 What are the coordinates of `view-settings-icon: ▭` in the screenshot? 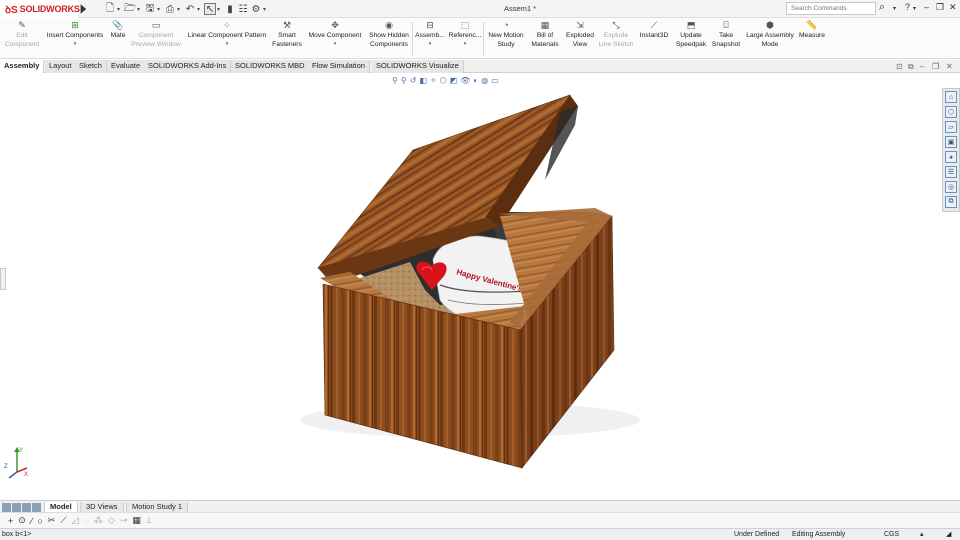 It's located at (495, 81).